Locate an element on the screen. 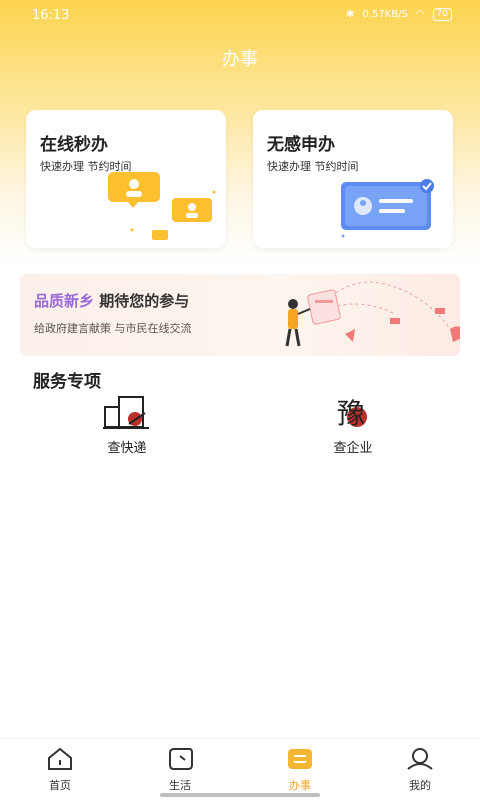  chat-bubbles-illustration is located at coordinates (162, 206).